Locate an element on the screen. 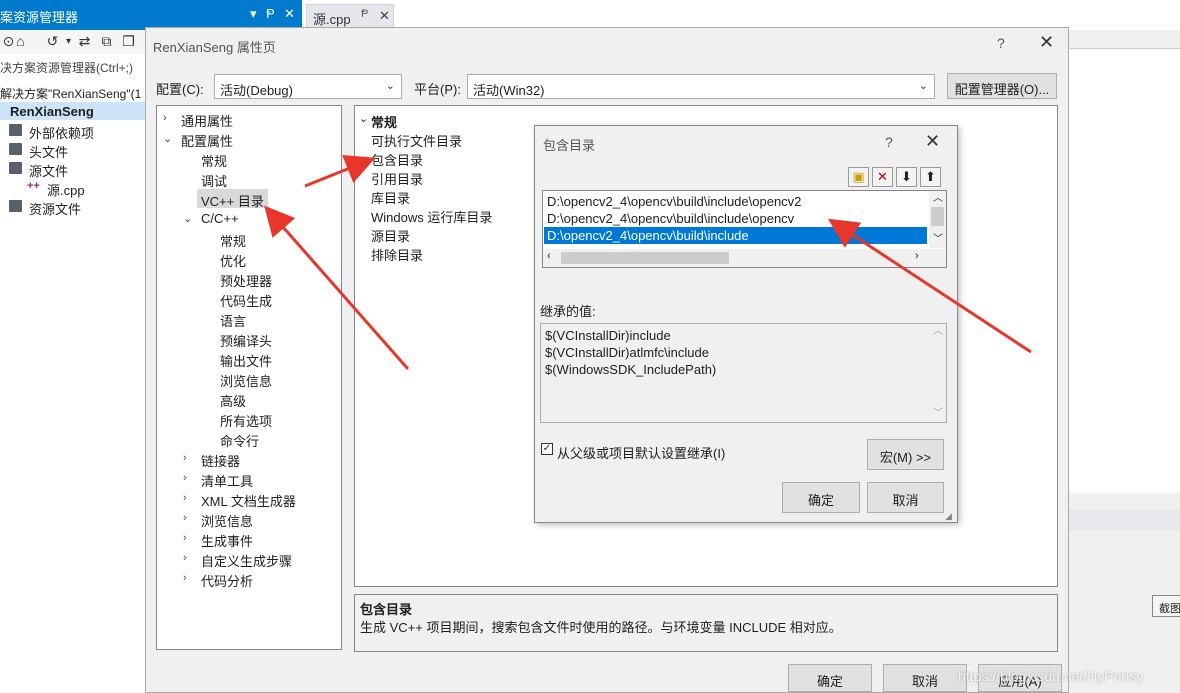 This screenshot has height=693, width=1180. watermark: https://blog.csdn.net/HyPorisy is located at coordinates (1051, 676).